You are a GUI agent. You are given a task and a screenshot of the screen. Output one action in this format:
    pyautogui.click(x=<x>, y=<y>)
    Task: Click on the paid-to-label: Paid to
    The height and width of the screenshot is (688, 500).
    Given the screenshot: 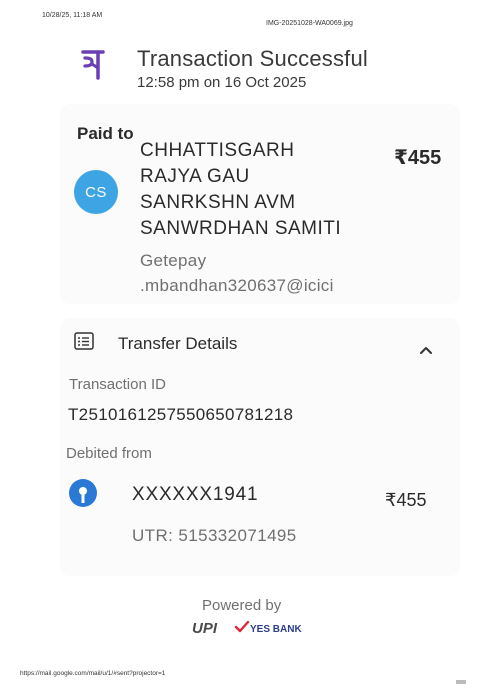 What is the action you would take?
    pyautogui.click(x=105, y=133)
    